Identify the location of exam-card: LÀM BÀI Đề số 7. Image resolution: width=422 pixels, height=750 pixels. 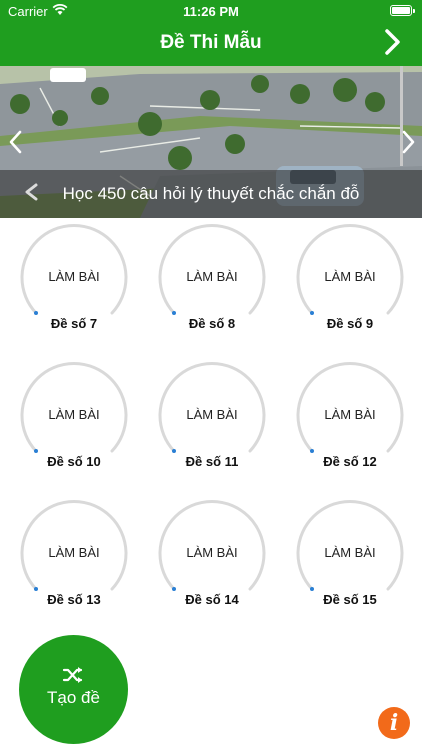
(75, 281).